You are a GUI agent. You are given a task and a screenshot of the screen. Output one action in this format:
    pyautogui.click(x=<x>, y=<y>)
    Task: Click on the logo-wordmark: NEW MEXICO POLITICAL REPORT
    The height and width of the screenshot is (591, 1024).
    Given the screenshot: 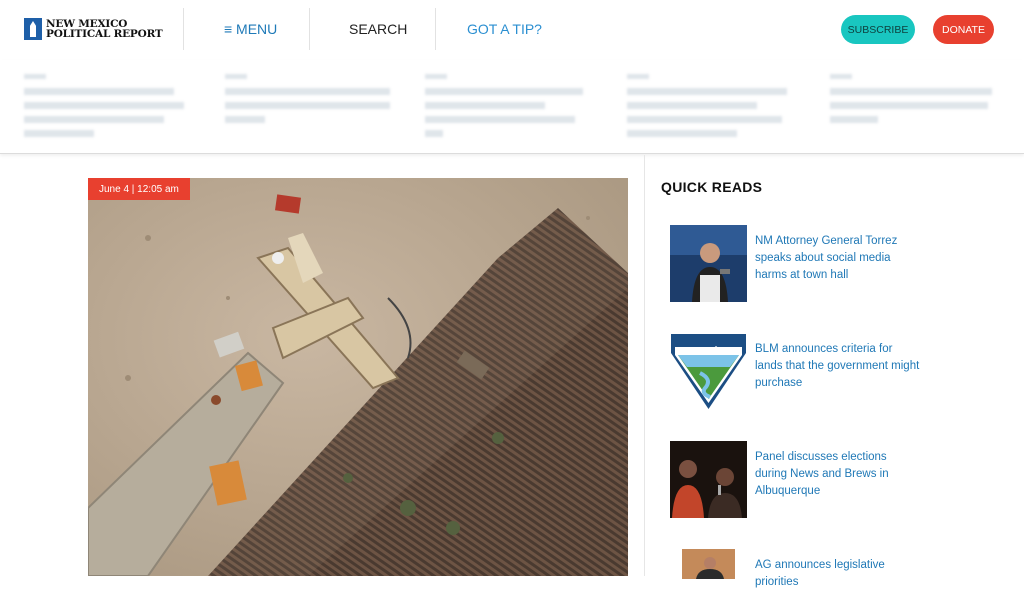 What is the action you would take?
    pyautogui.click(x=104, y=29)
    